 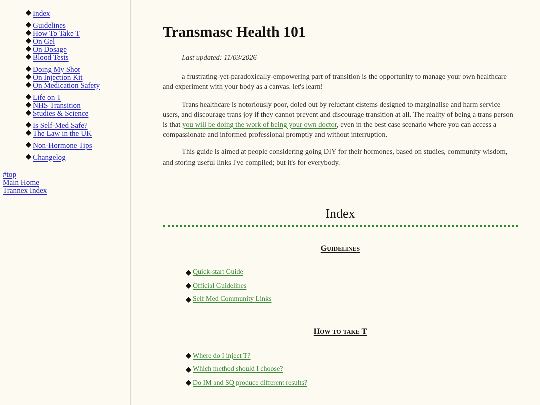 What do you see at coordinates (235, 33) in the screenshot?
I see `page-title: Transmasc Health 101` at bounding box center [235, 33].